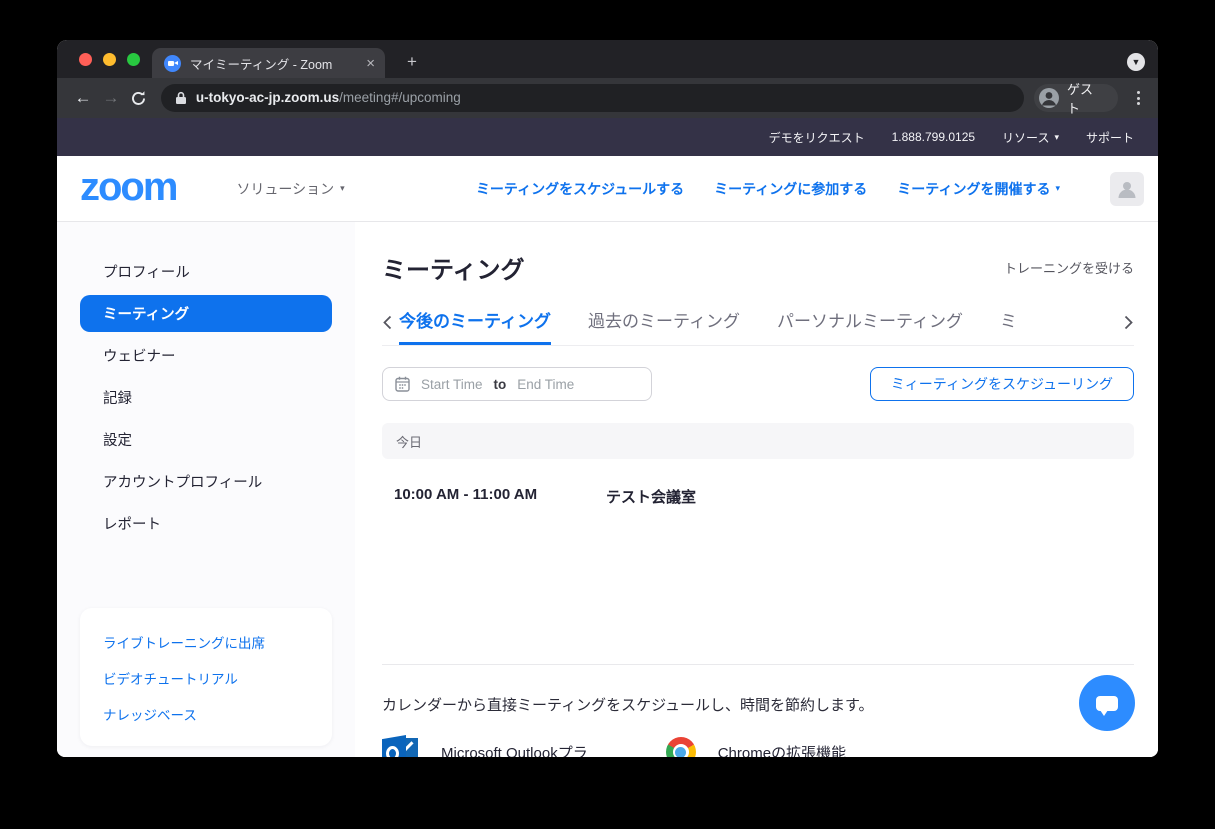 The height and width of the screenshot is (829, 1215). I want to click on chrome-icon, so click(680, 747).